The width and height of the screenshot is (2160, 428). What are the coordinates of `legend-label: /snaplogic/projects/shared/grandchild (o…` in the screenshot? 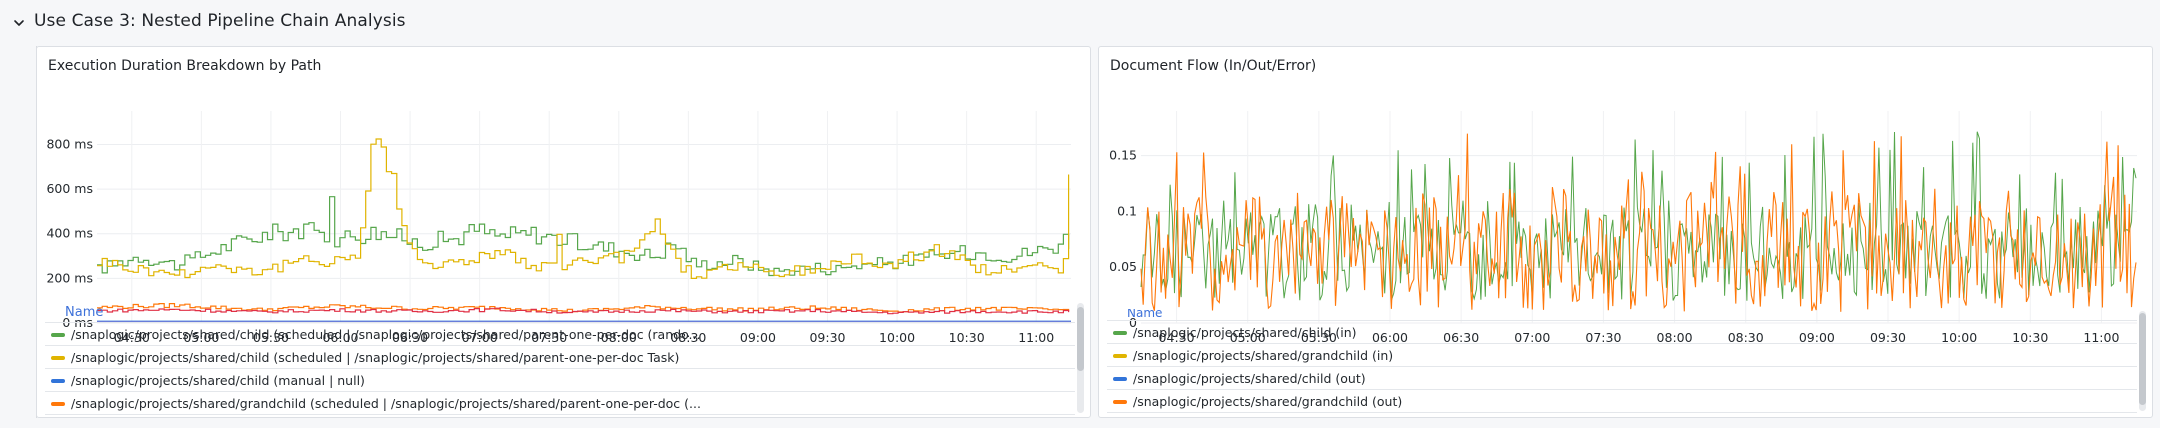 It's located at (1268, 401).